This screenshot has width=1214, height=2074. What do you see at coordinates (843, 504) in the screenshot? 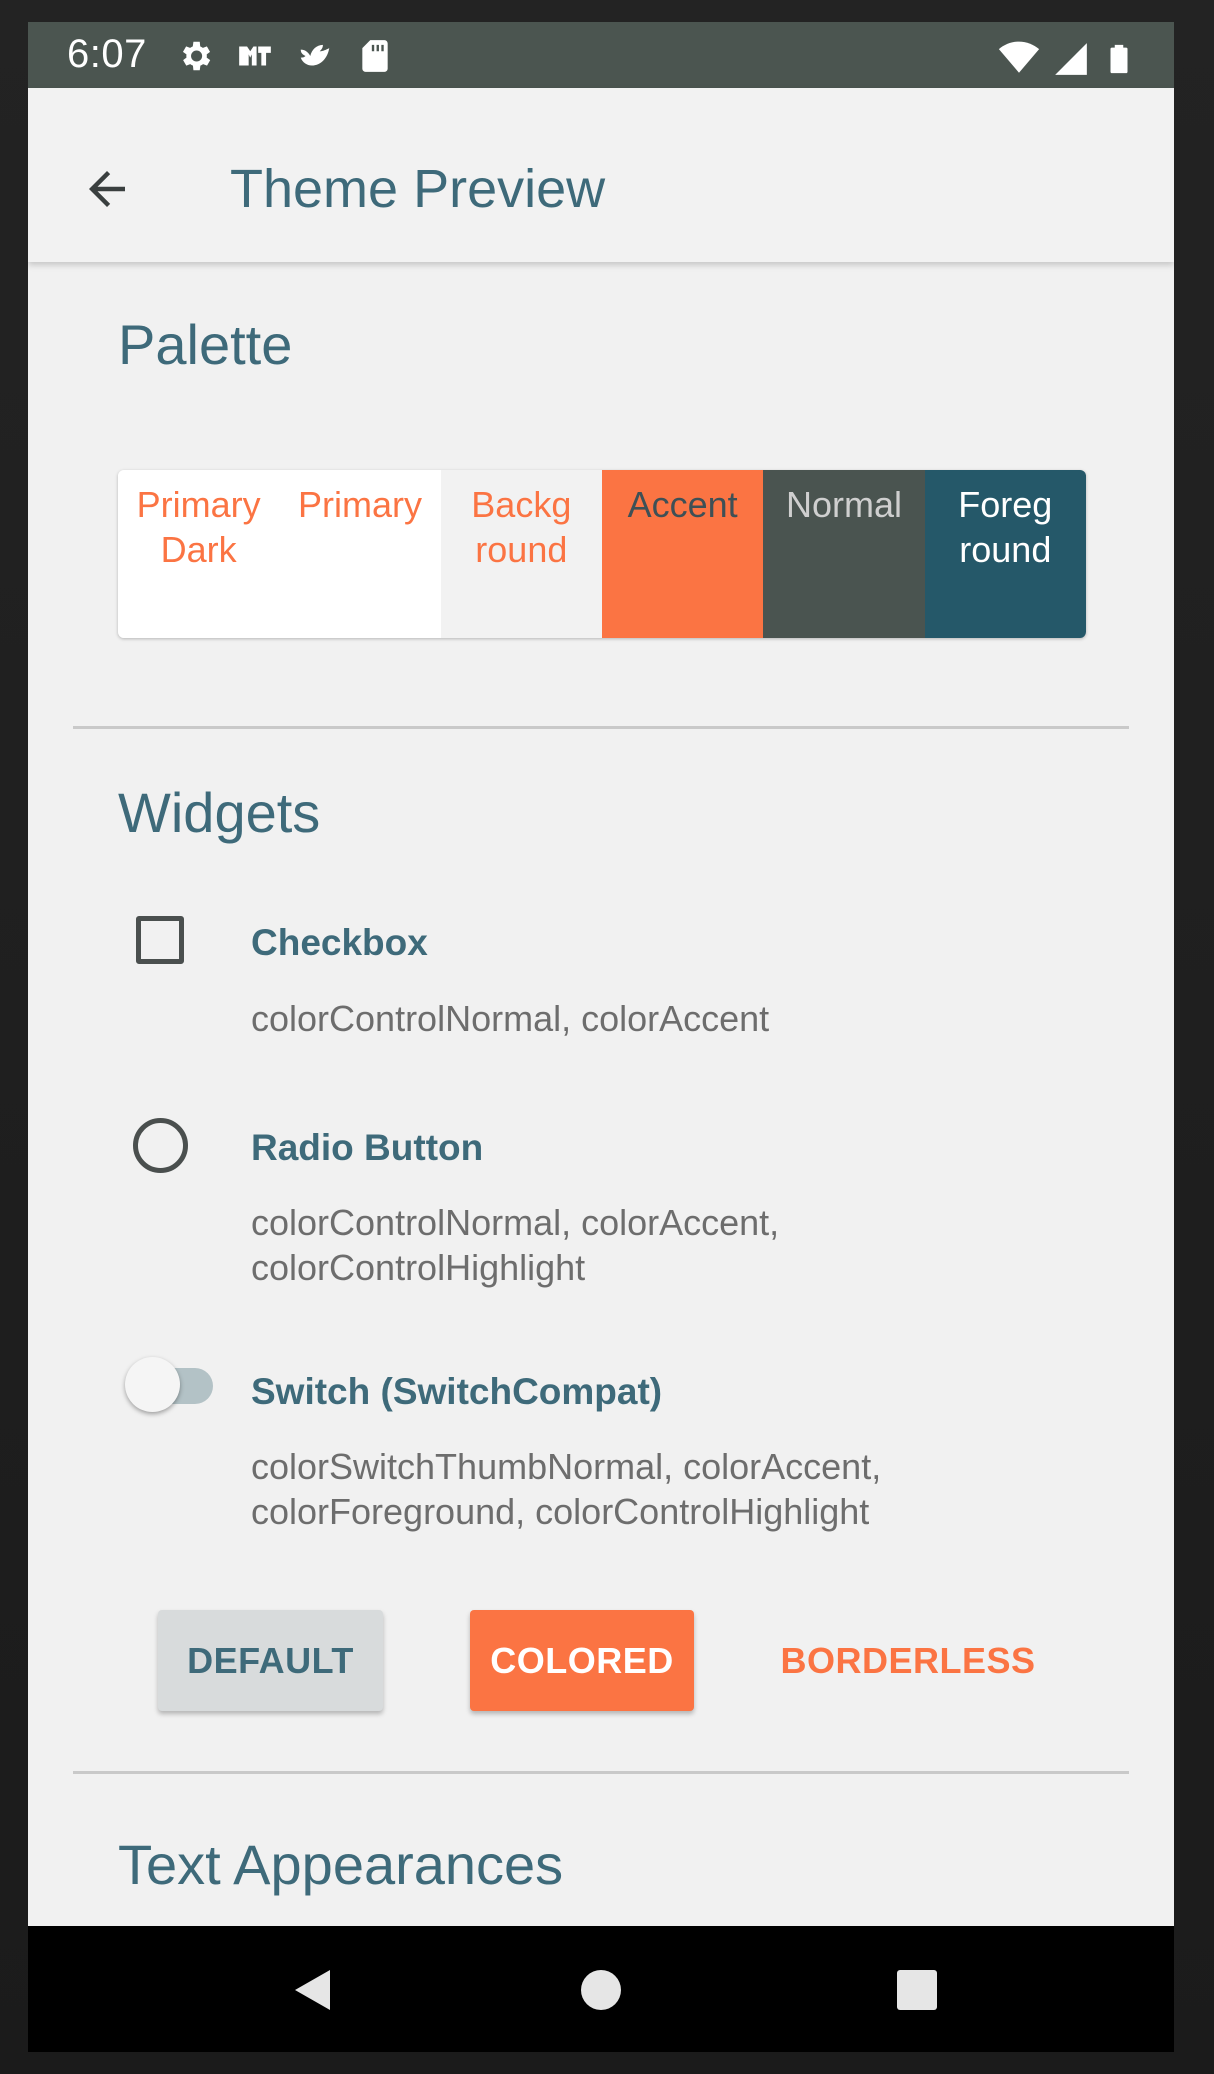
I see `swatch-label: Normal` at bounding box center [843, 504].